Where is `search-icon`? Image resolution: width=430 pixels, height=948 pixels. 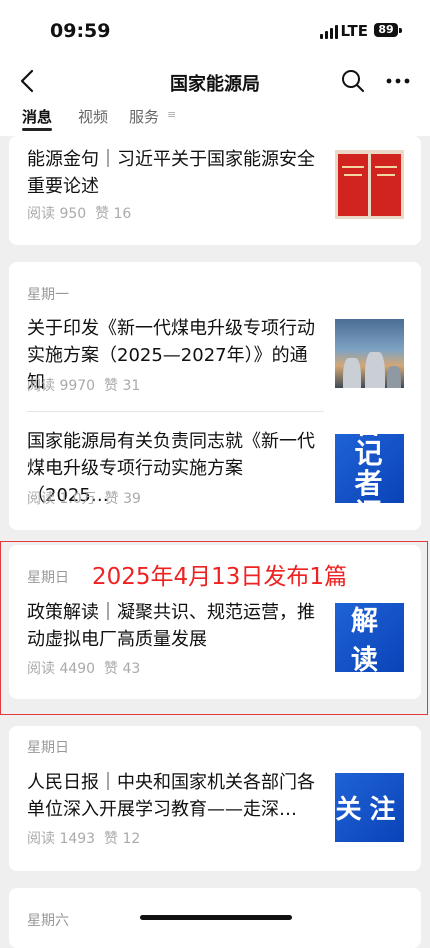
search-icon is located at coordinates (353, 81).